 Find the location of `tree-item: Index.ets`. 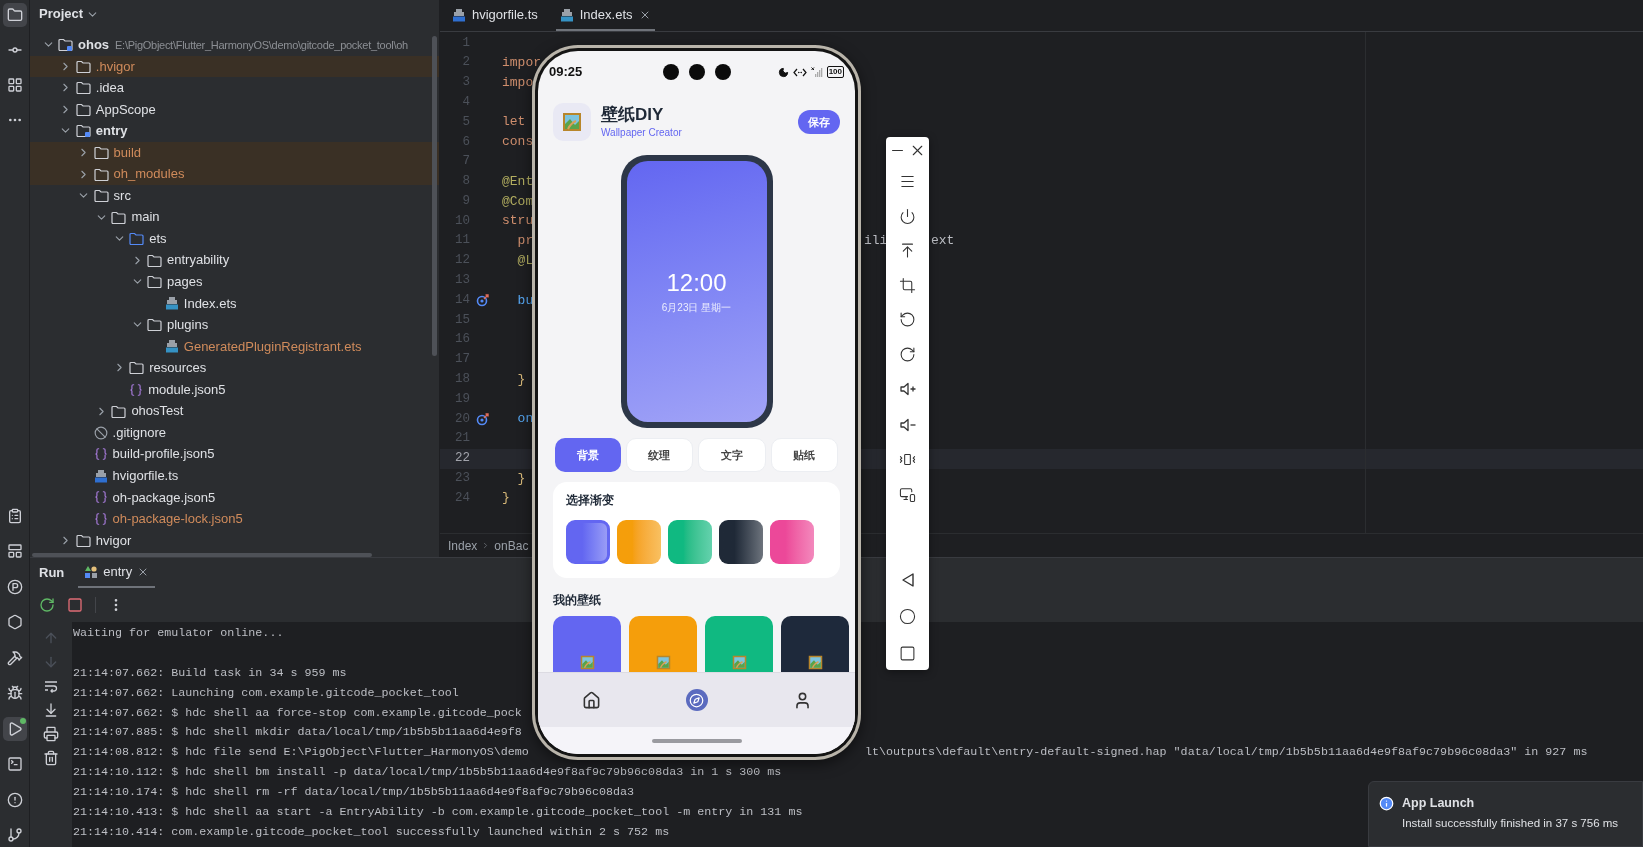

tree-item: Index.ets is located at coordinates (234, 303).